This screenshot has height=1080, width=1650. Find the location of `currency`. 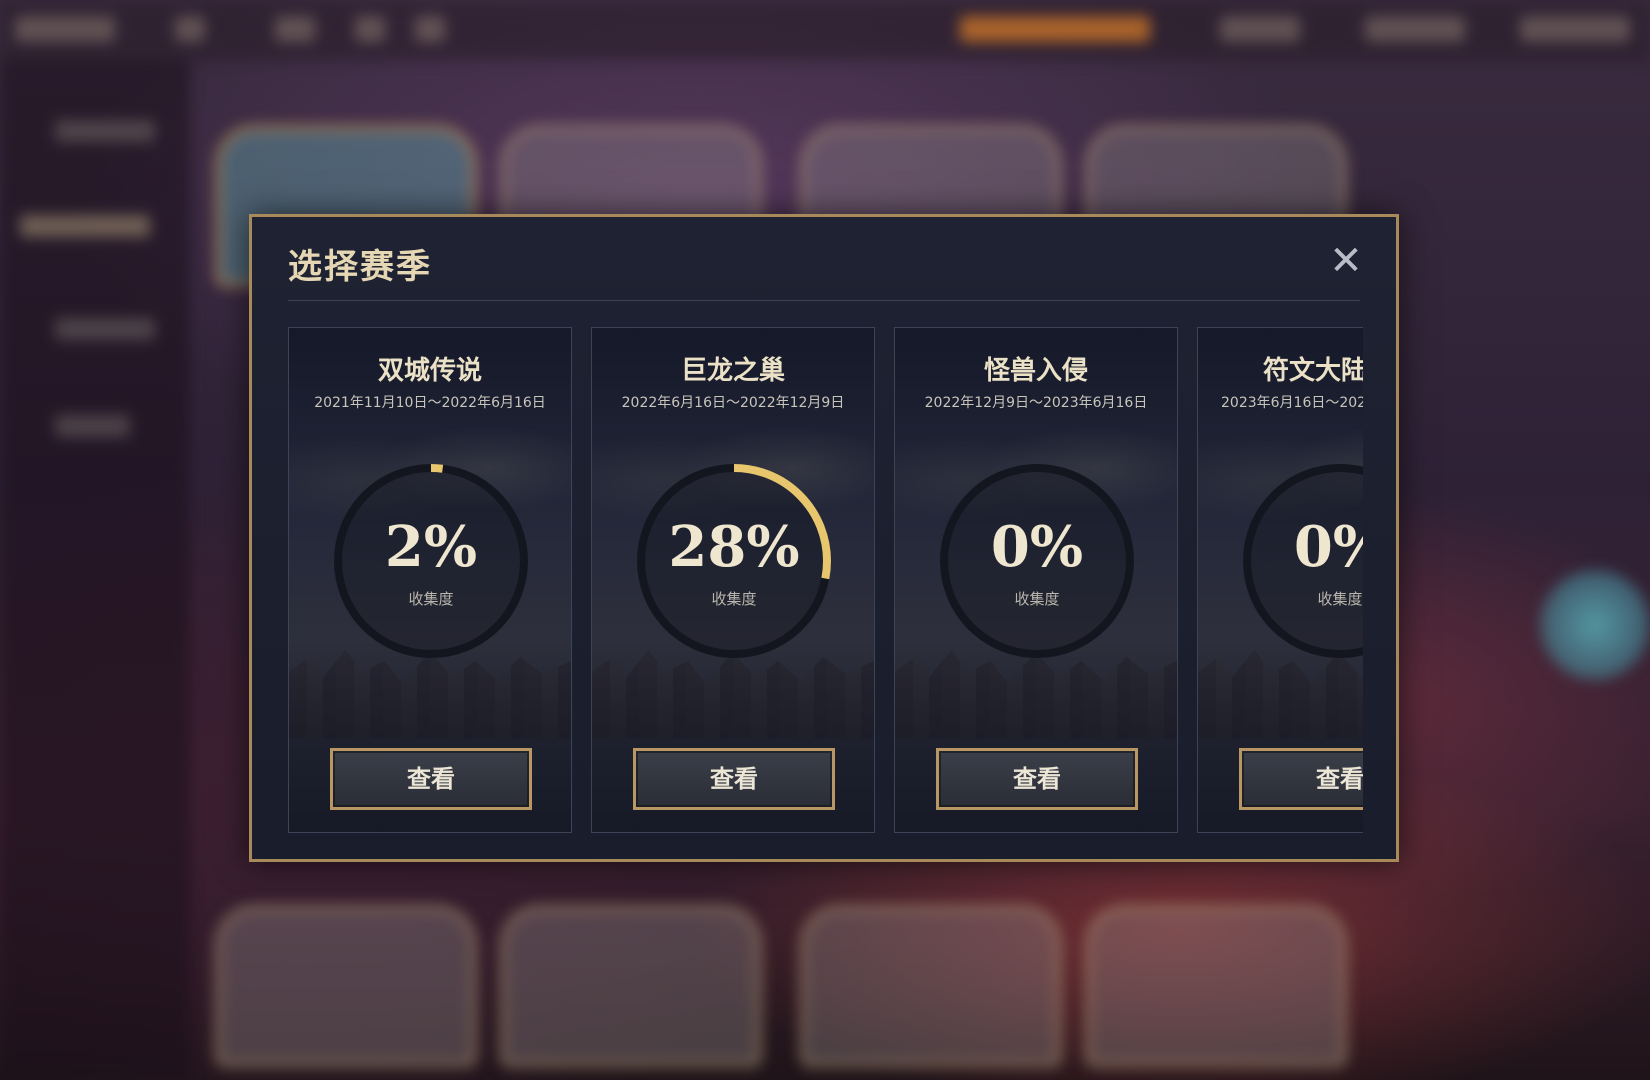

currency is located at coordinates (1575, 29).